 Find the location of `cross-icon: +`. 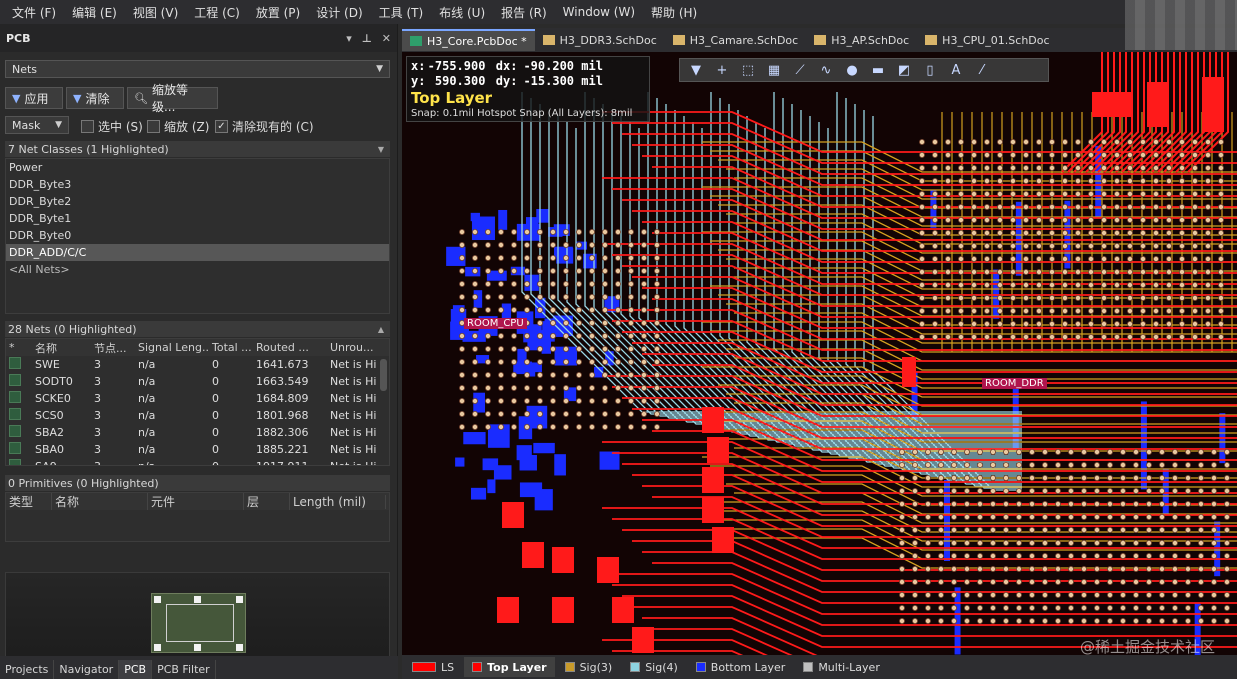

cross-icon: + is located at coordinates (722, 70).